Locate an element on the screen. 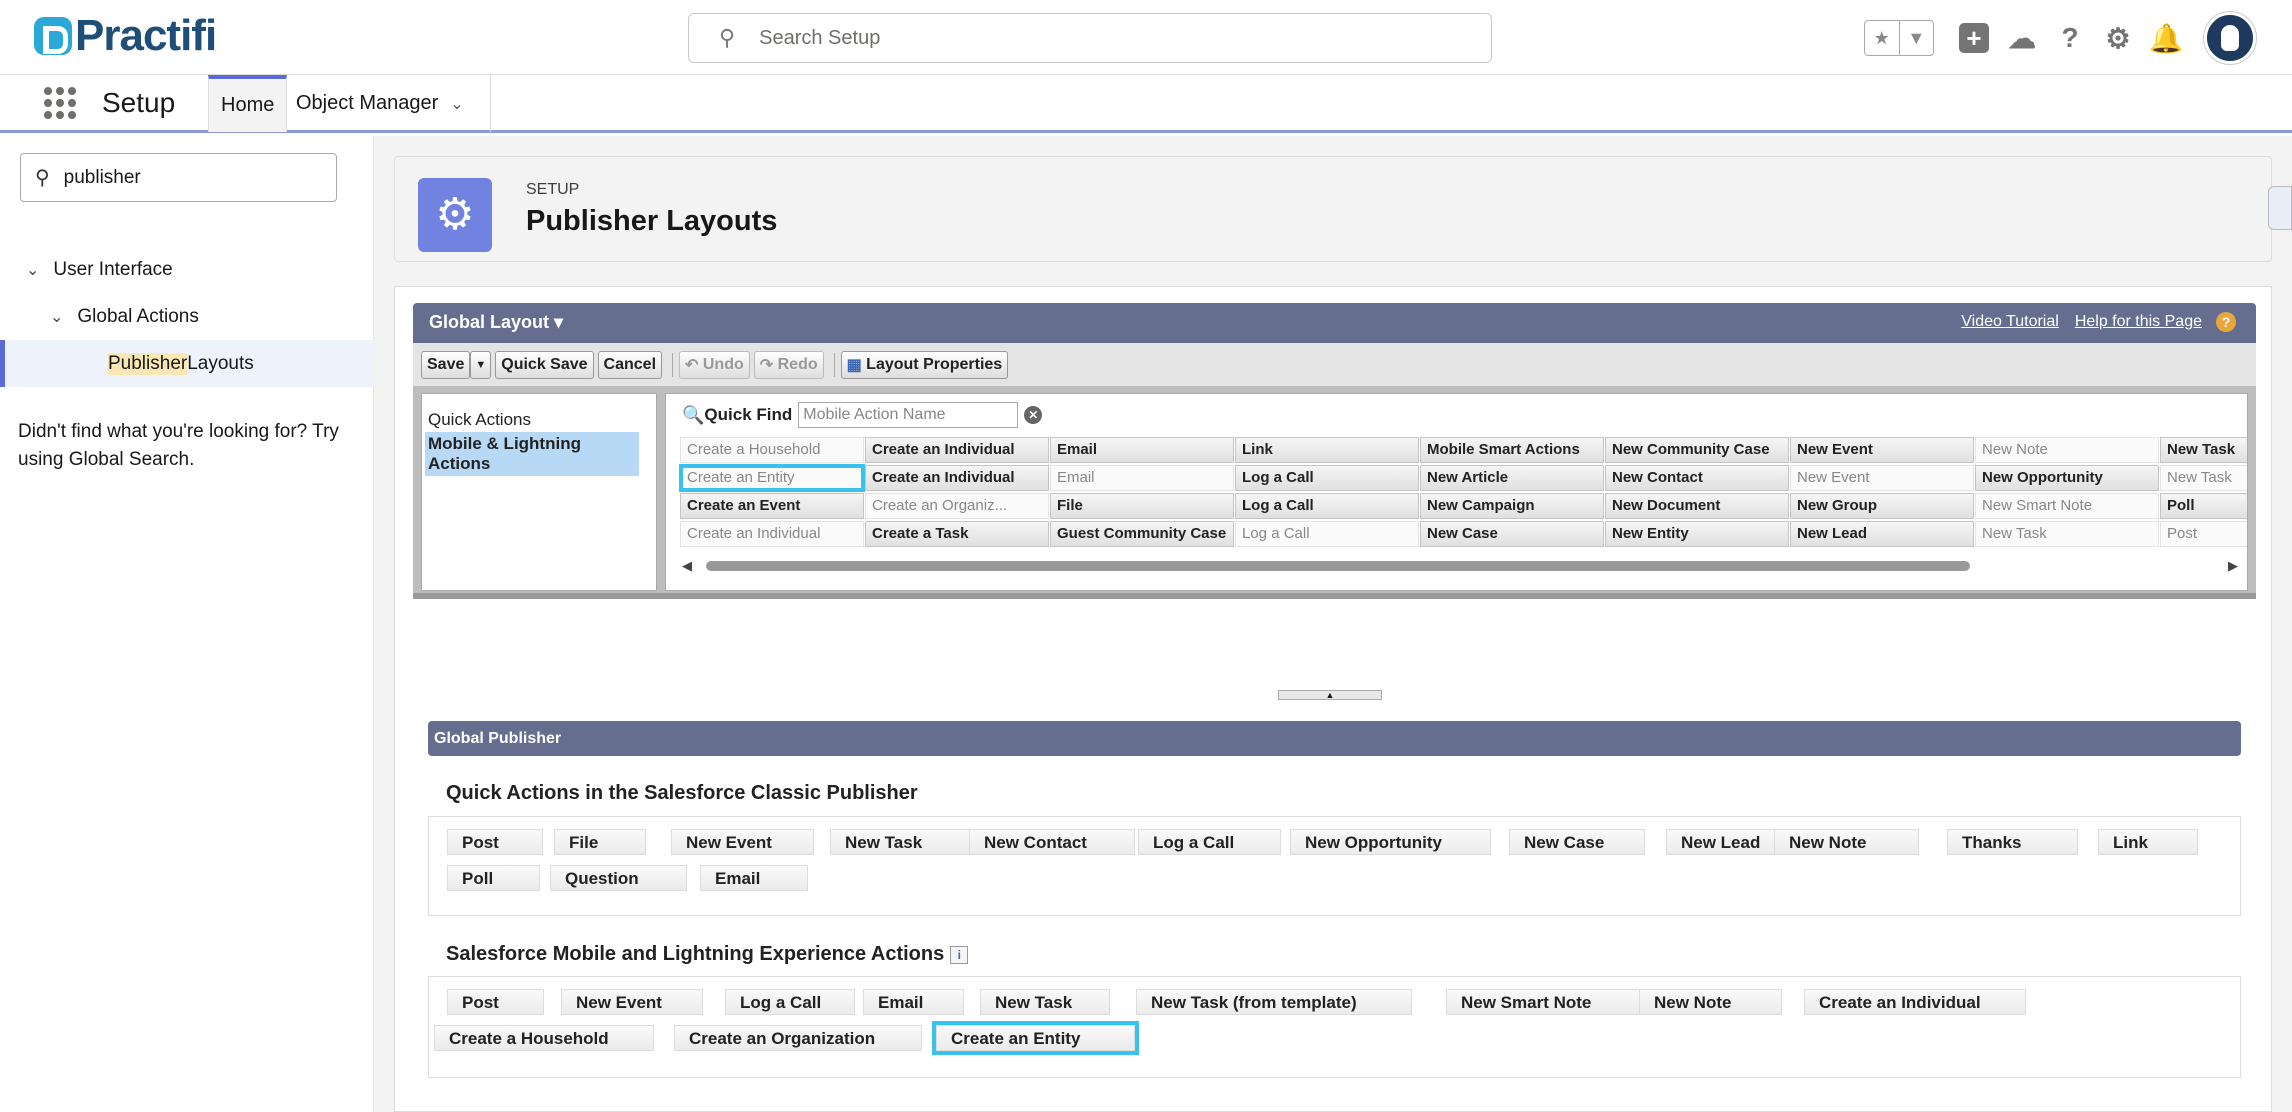  palette-action-item: Poll is located at coordinates (2203, 506).